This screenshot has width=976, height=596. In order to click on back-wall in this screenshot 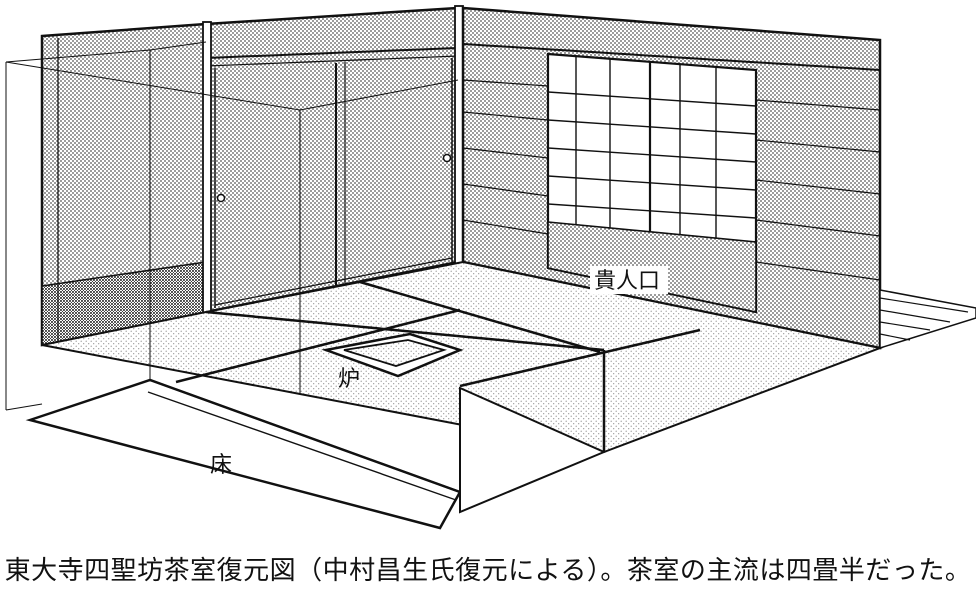, I will do `click(332, 160)`.